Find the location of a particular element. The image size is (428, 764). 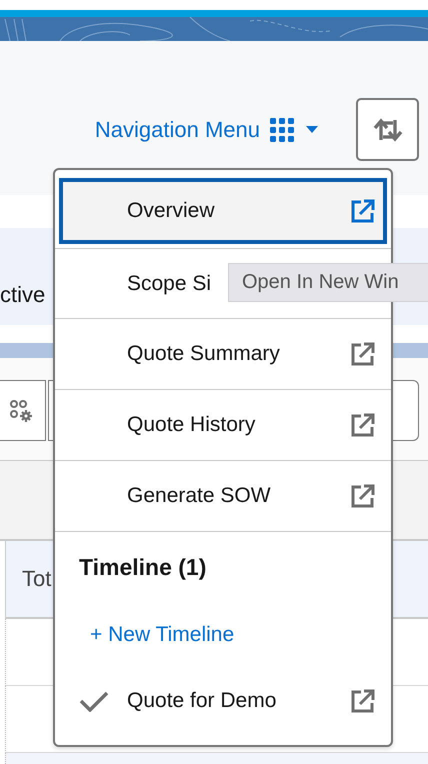

new-timeline-link: + New Timeline is located at coordinates (162, 635).